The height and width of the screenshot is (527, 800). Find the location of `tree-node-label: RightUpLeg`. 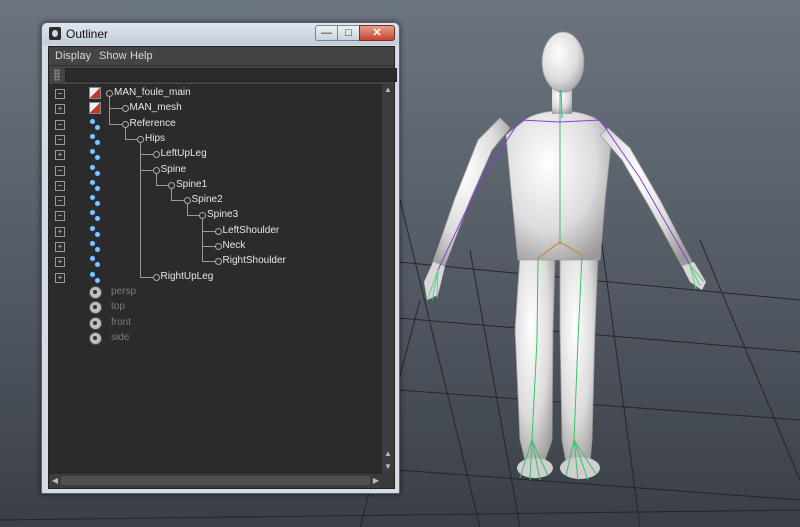

tree-node-label: RightUpLeg is located at coordinates (187, 276).